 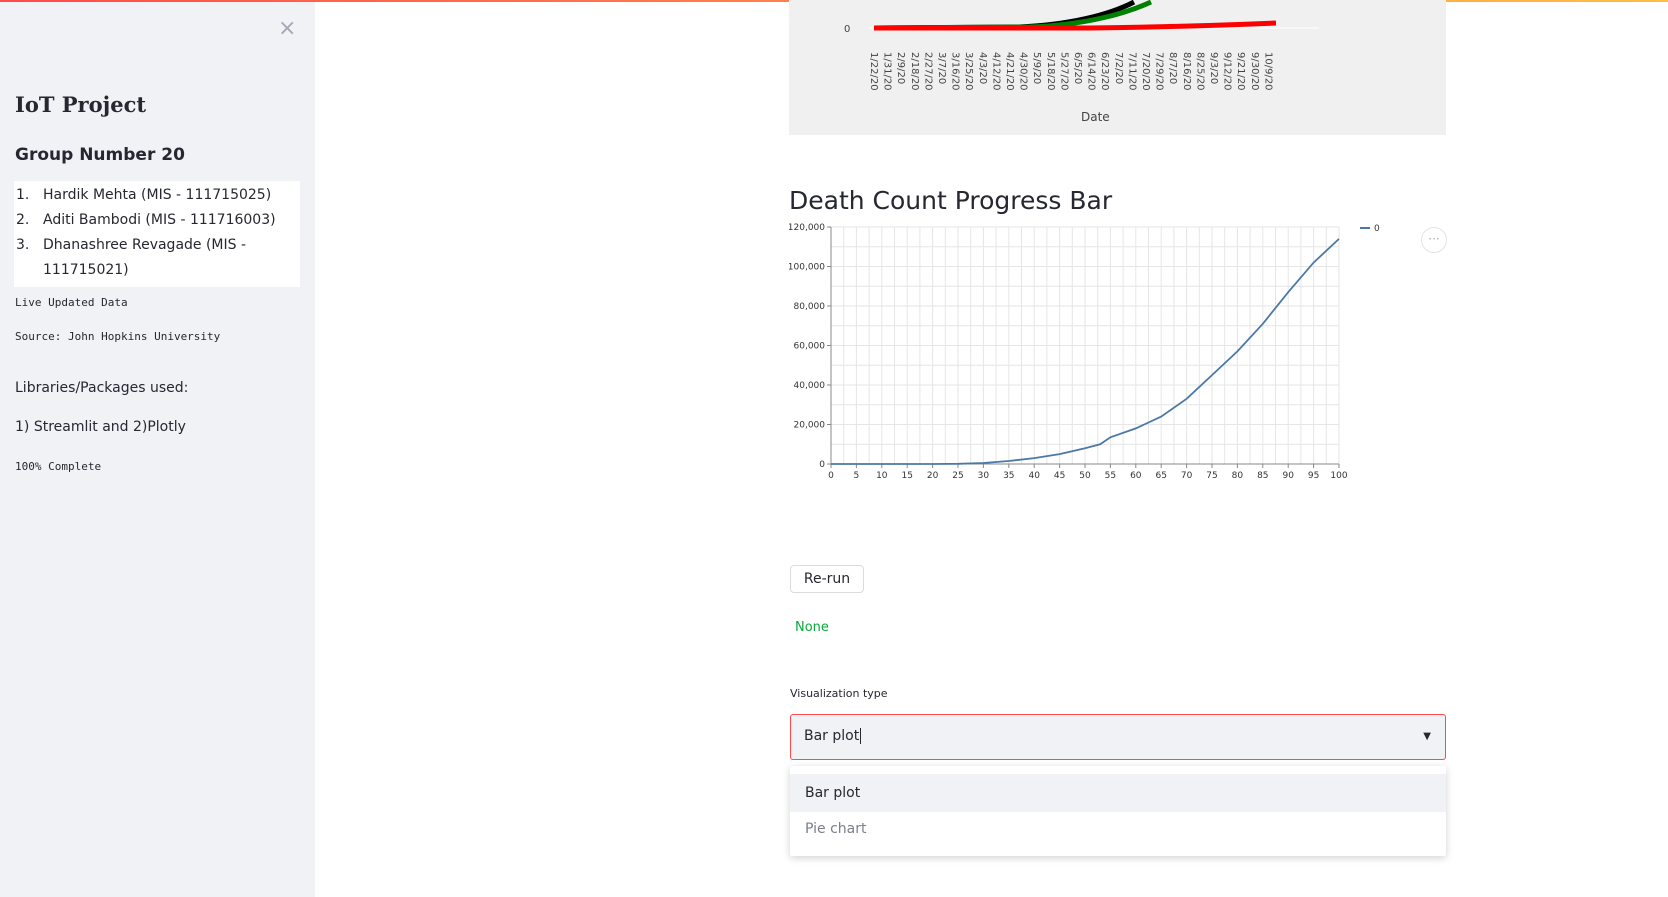 I want to click on section-title: Death Count Progress Bar, so click(x=951, y=200).